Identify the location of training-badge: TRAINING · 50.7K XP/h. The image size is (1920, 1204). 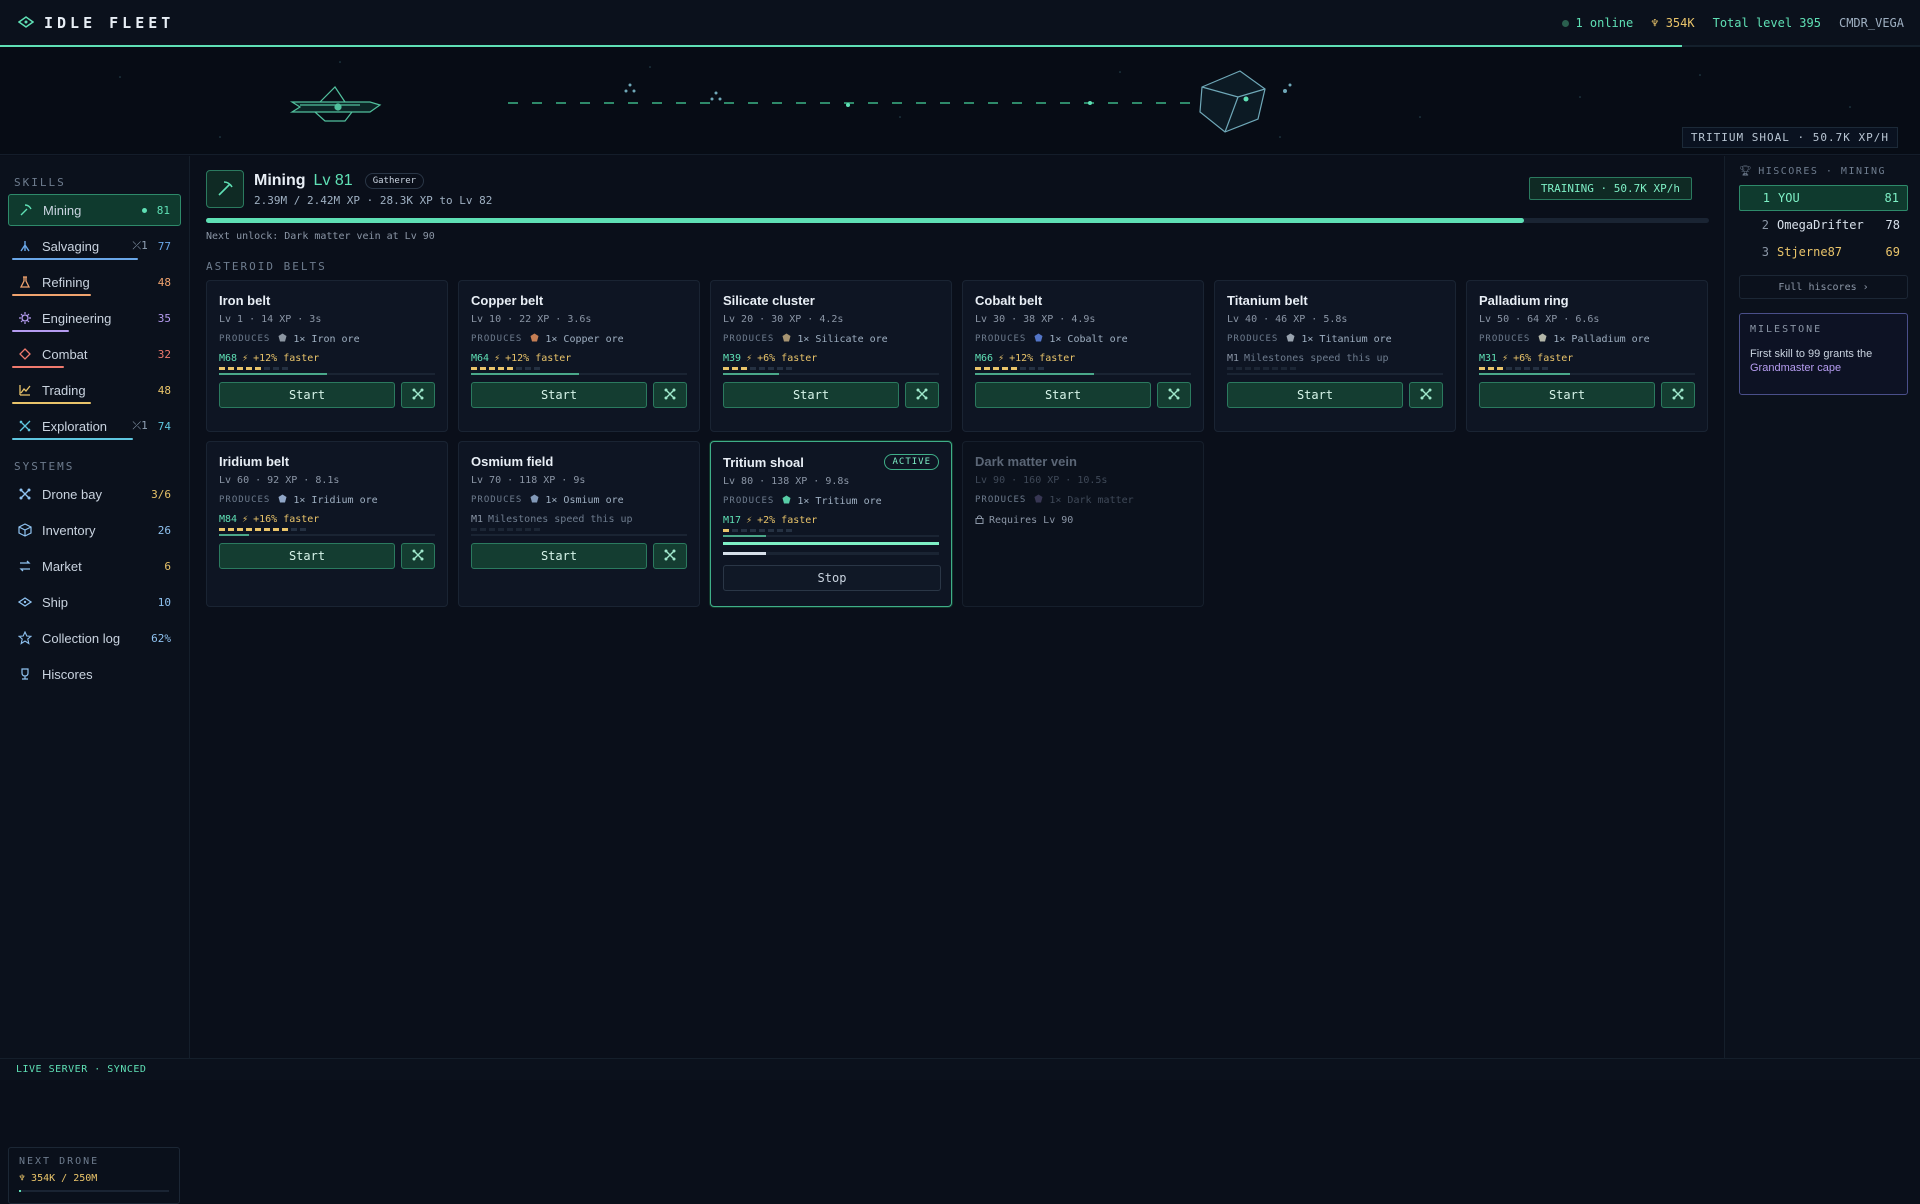
(1610, 188).